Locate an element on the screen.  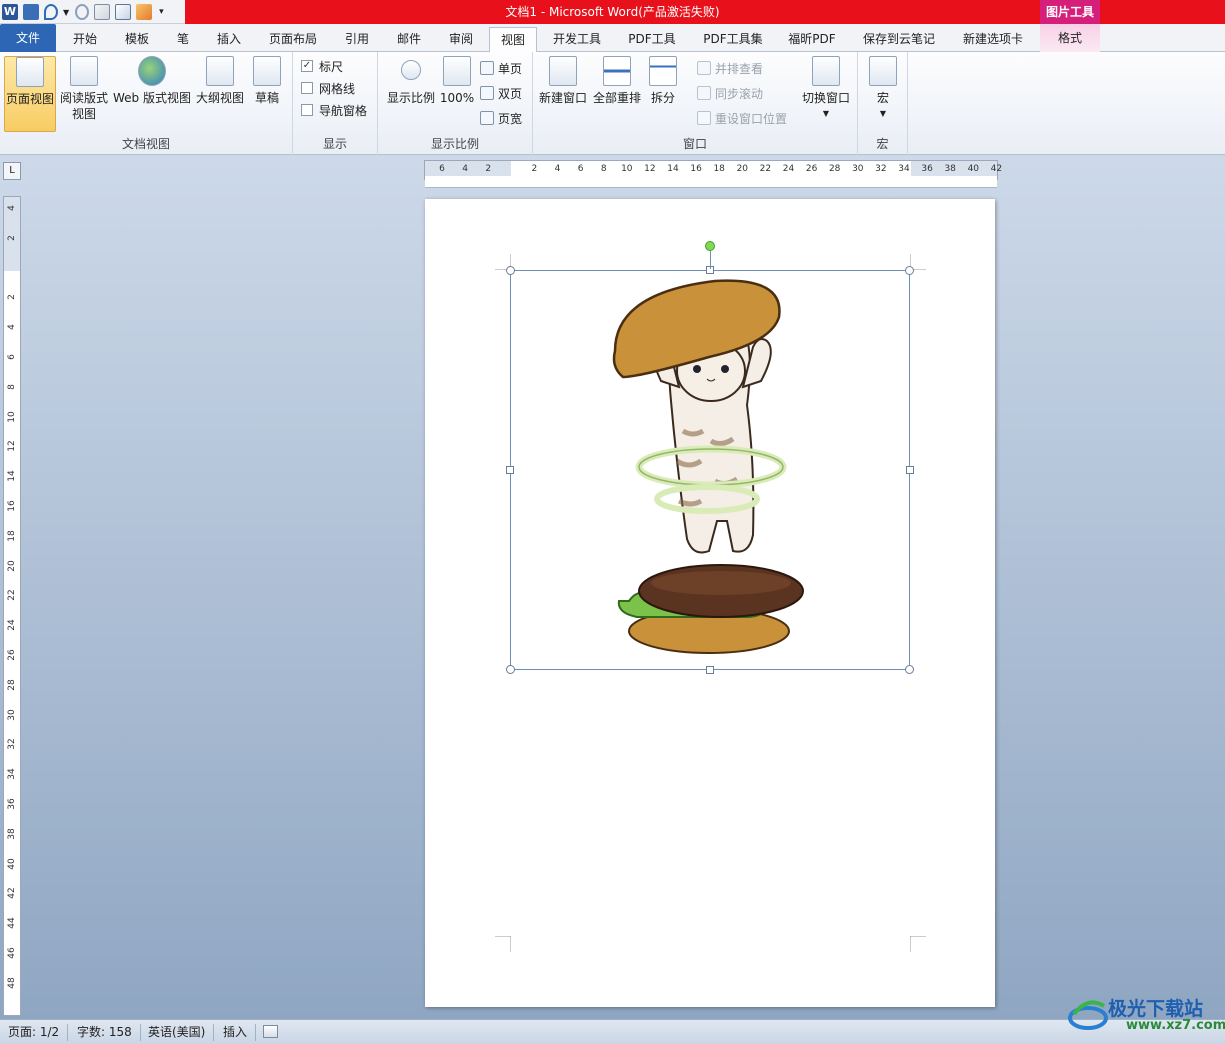
resize-handle-right is located at coordinates (910, 470).